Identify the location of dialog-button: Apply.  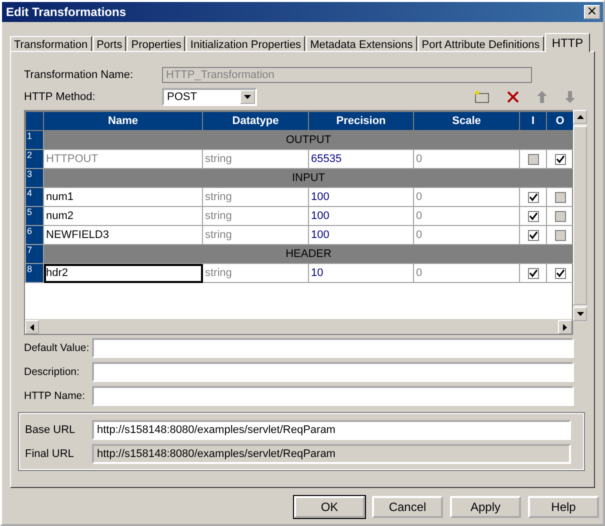
(485, 507).